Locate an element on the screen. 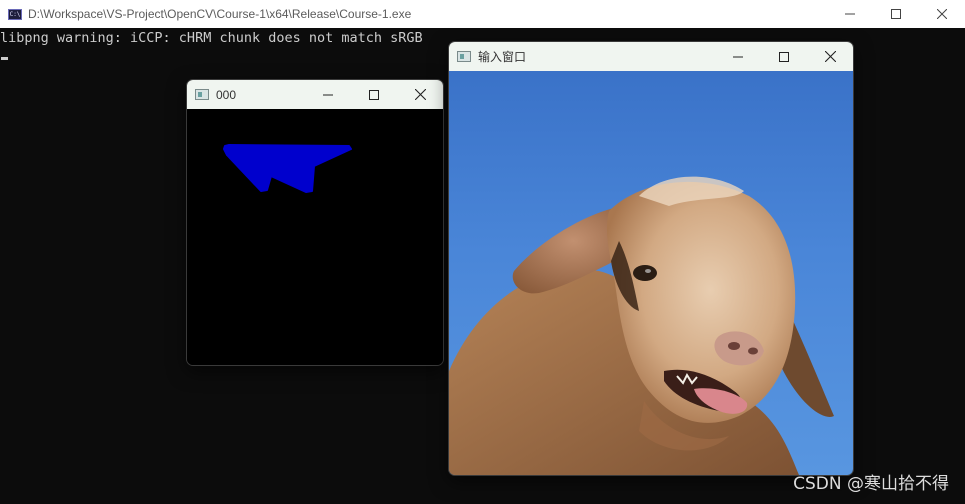 The width and height of the screenshot is (965, 504). window-000-titlebar: 000 is located at coordinates (315, 94).